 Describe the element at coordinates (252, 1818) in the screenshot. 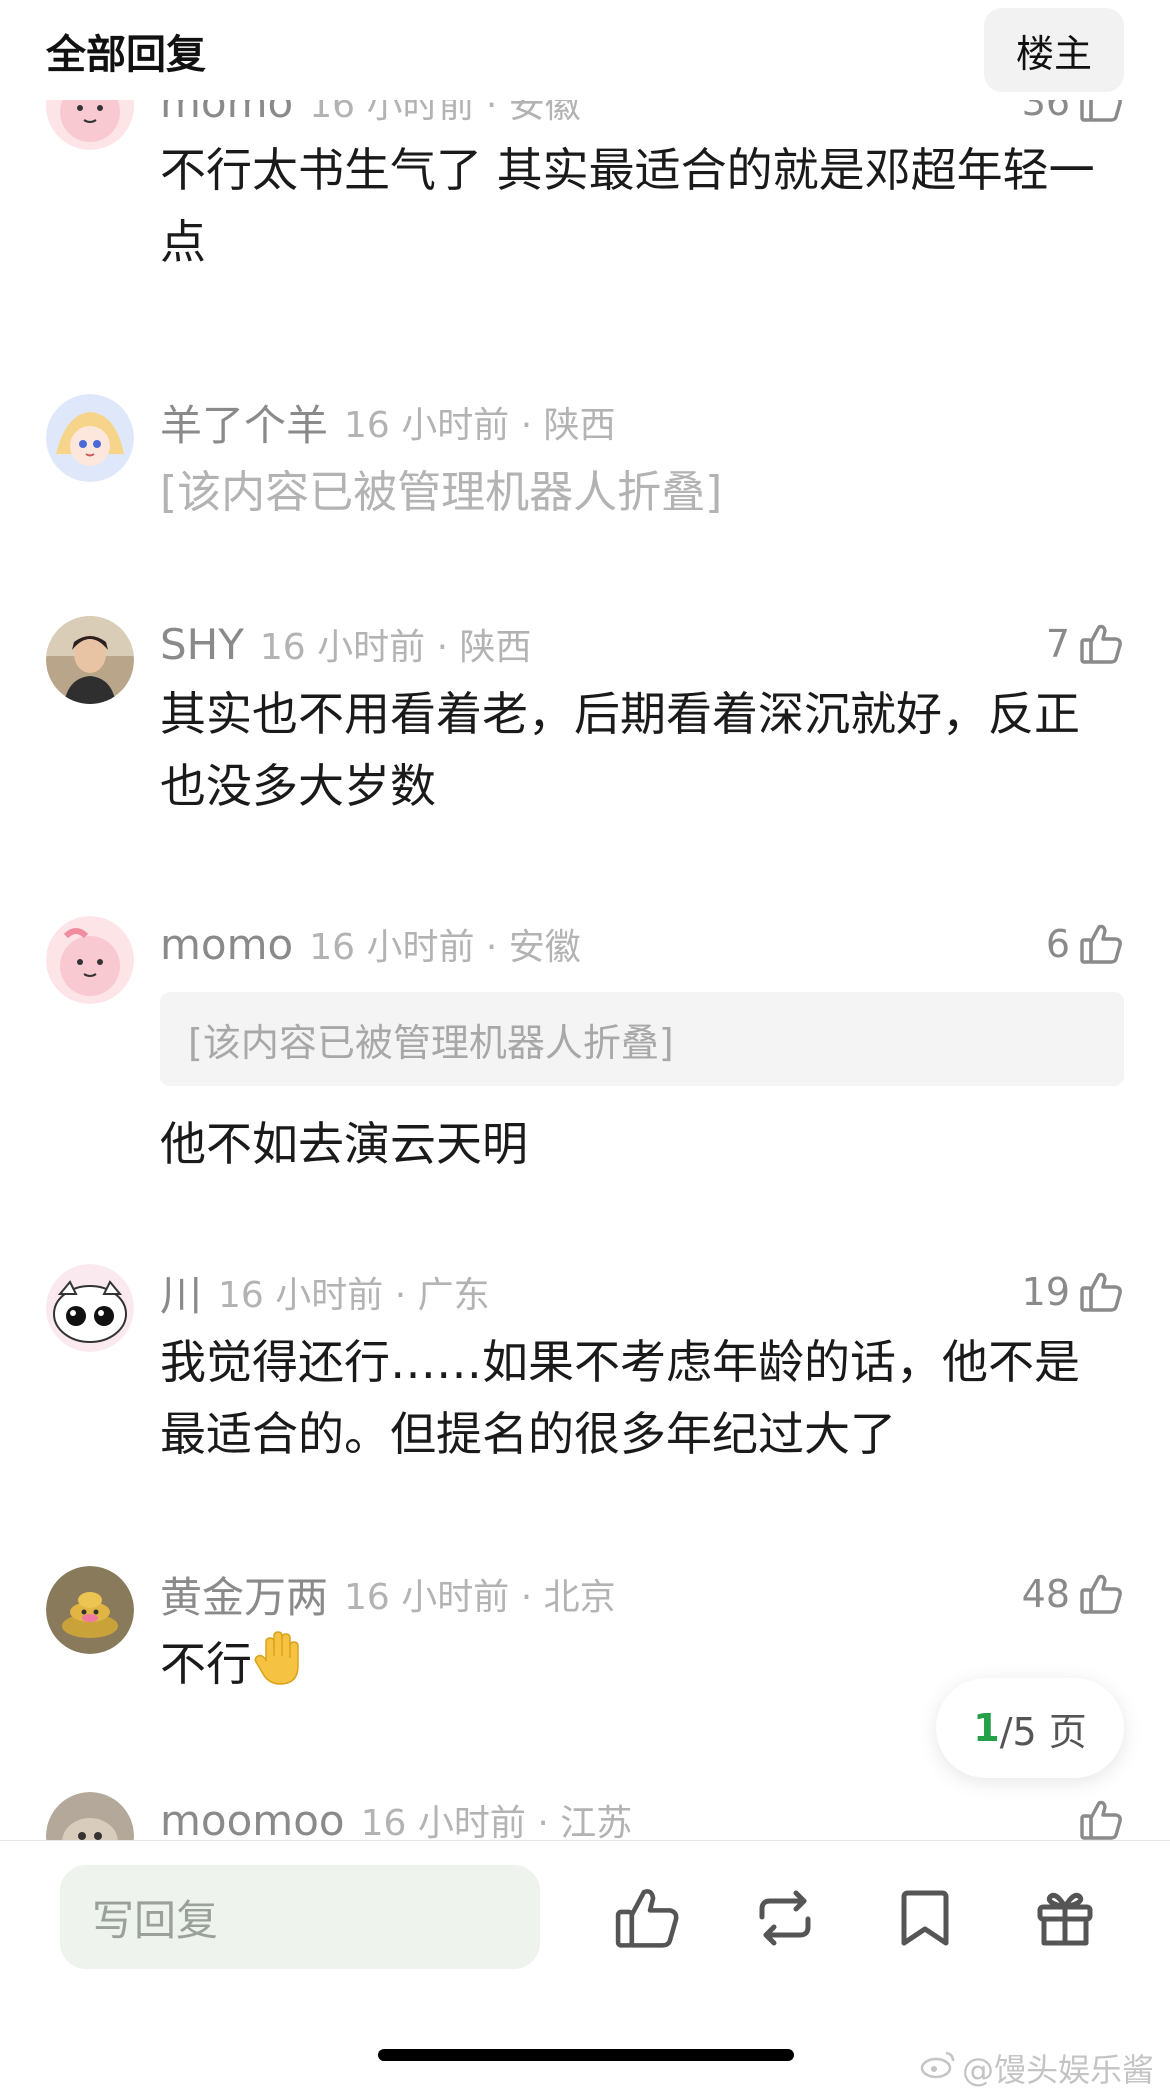

I see `username: moomoo` at that location.